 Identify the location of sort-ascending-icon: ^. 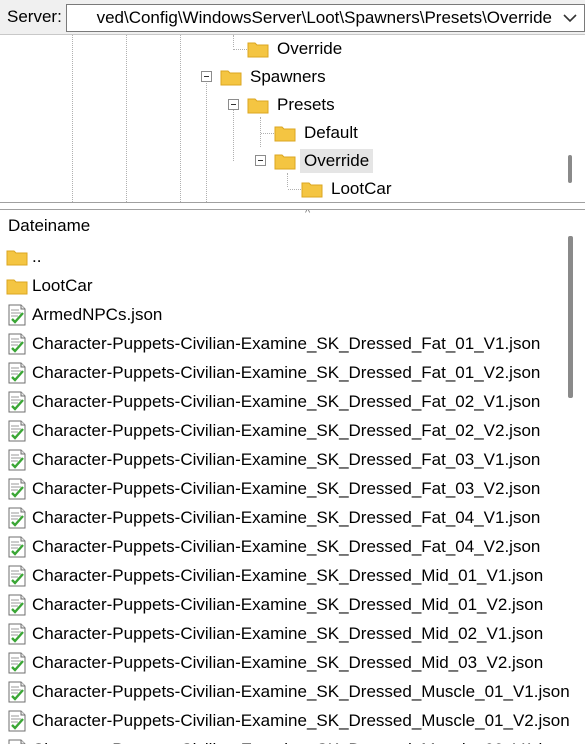
(308, 214).